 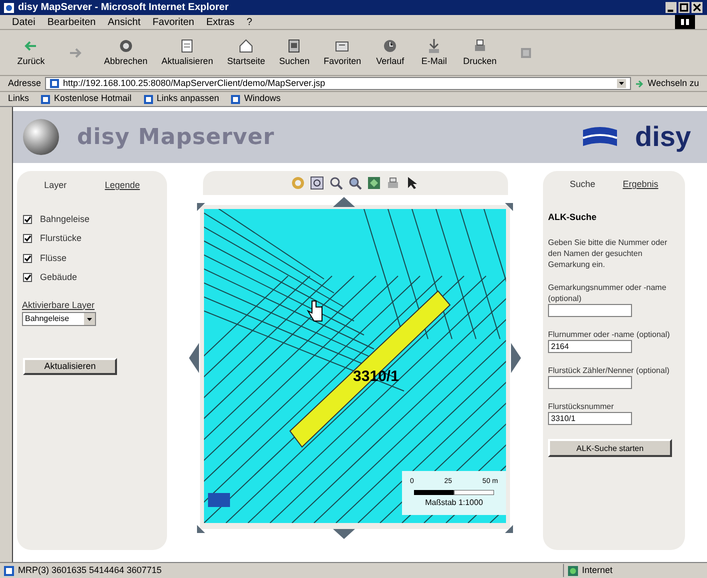 I want to click on zoom-out-icon, so click(x=336, y=183).